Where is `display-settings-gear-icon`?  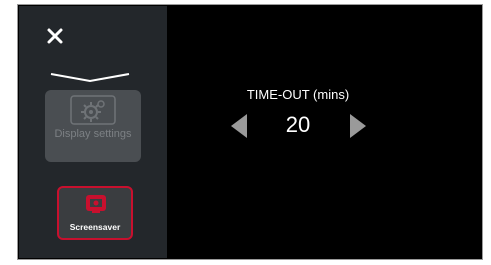
display-settings-gear-icon is located at coordinates (93, 110).